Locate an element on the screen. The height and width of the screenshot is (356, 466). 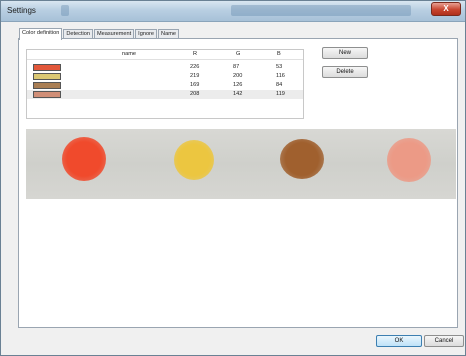
close-button: X is located at coordinates (446, 9).